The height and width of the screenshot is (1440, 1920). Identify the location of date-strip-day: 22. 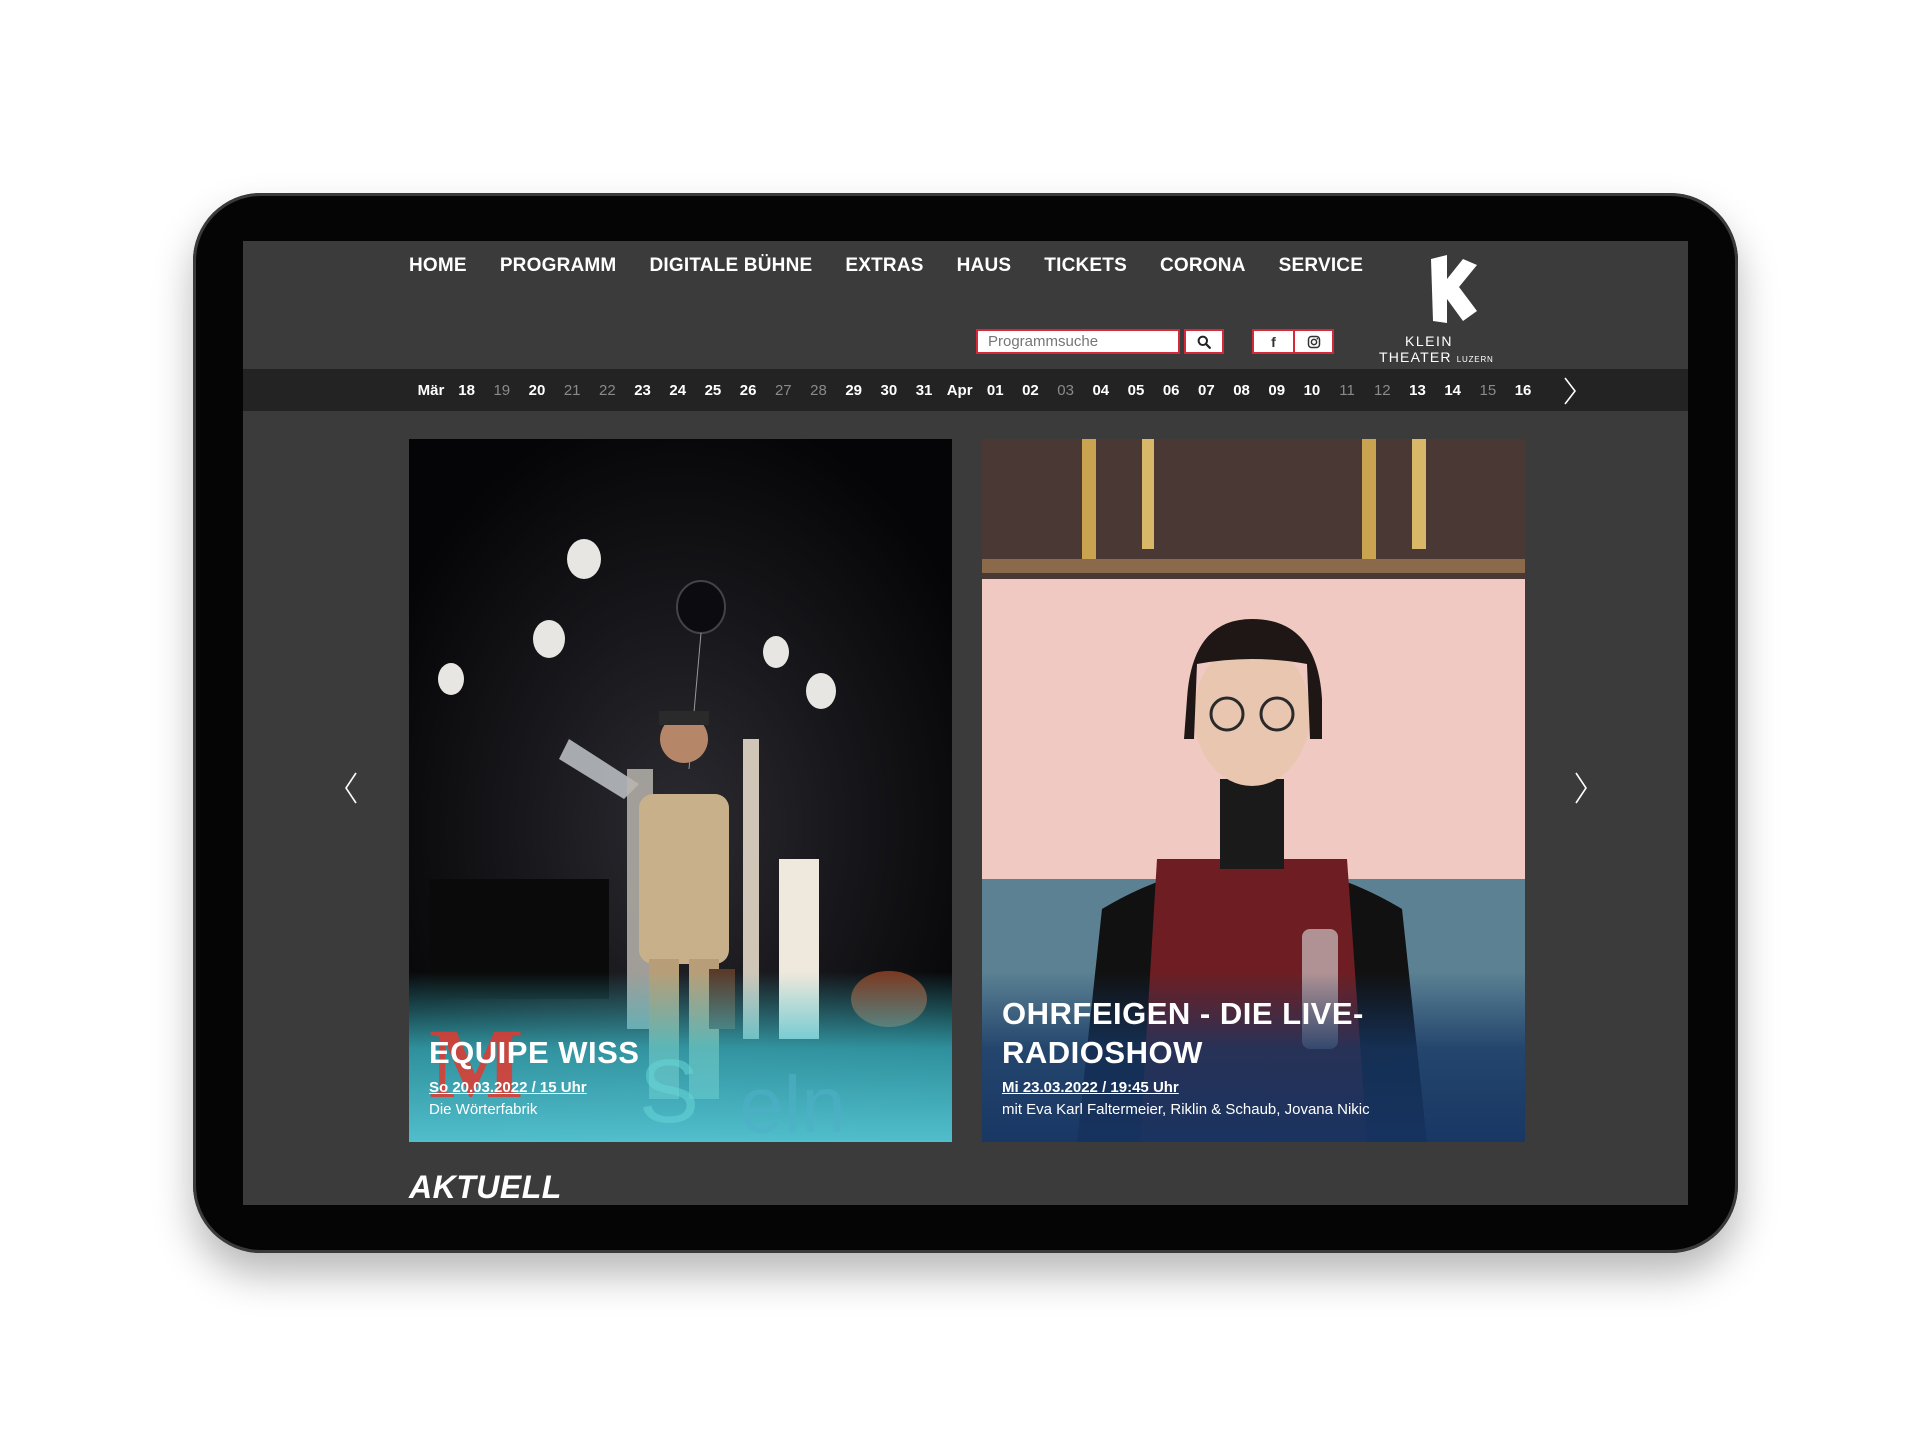
(607, 390).